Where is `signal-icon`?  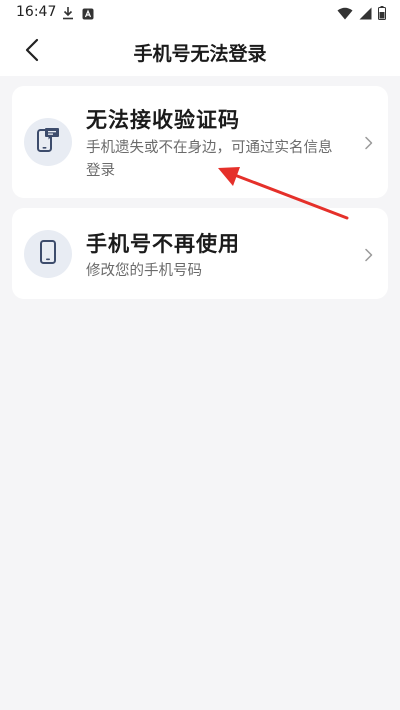 signal-icon is located at coordinates (365, 14).